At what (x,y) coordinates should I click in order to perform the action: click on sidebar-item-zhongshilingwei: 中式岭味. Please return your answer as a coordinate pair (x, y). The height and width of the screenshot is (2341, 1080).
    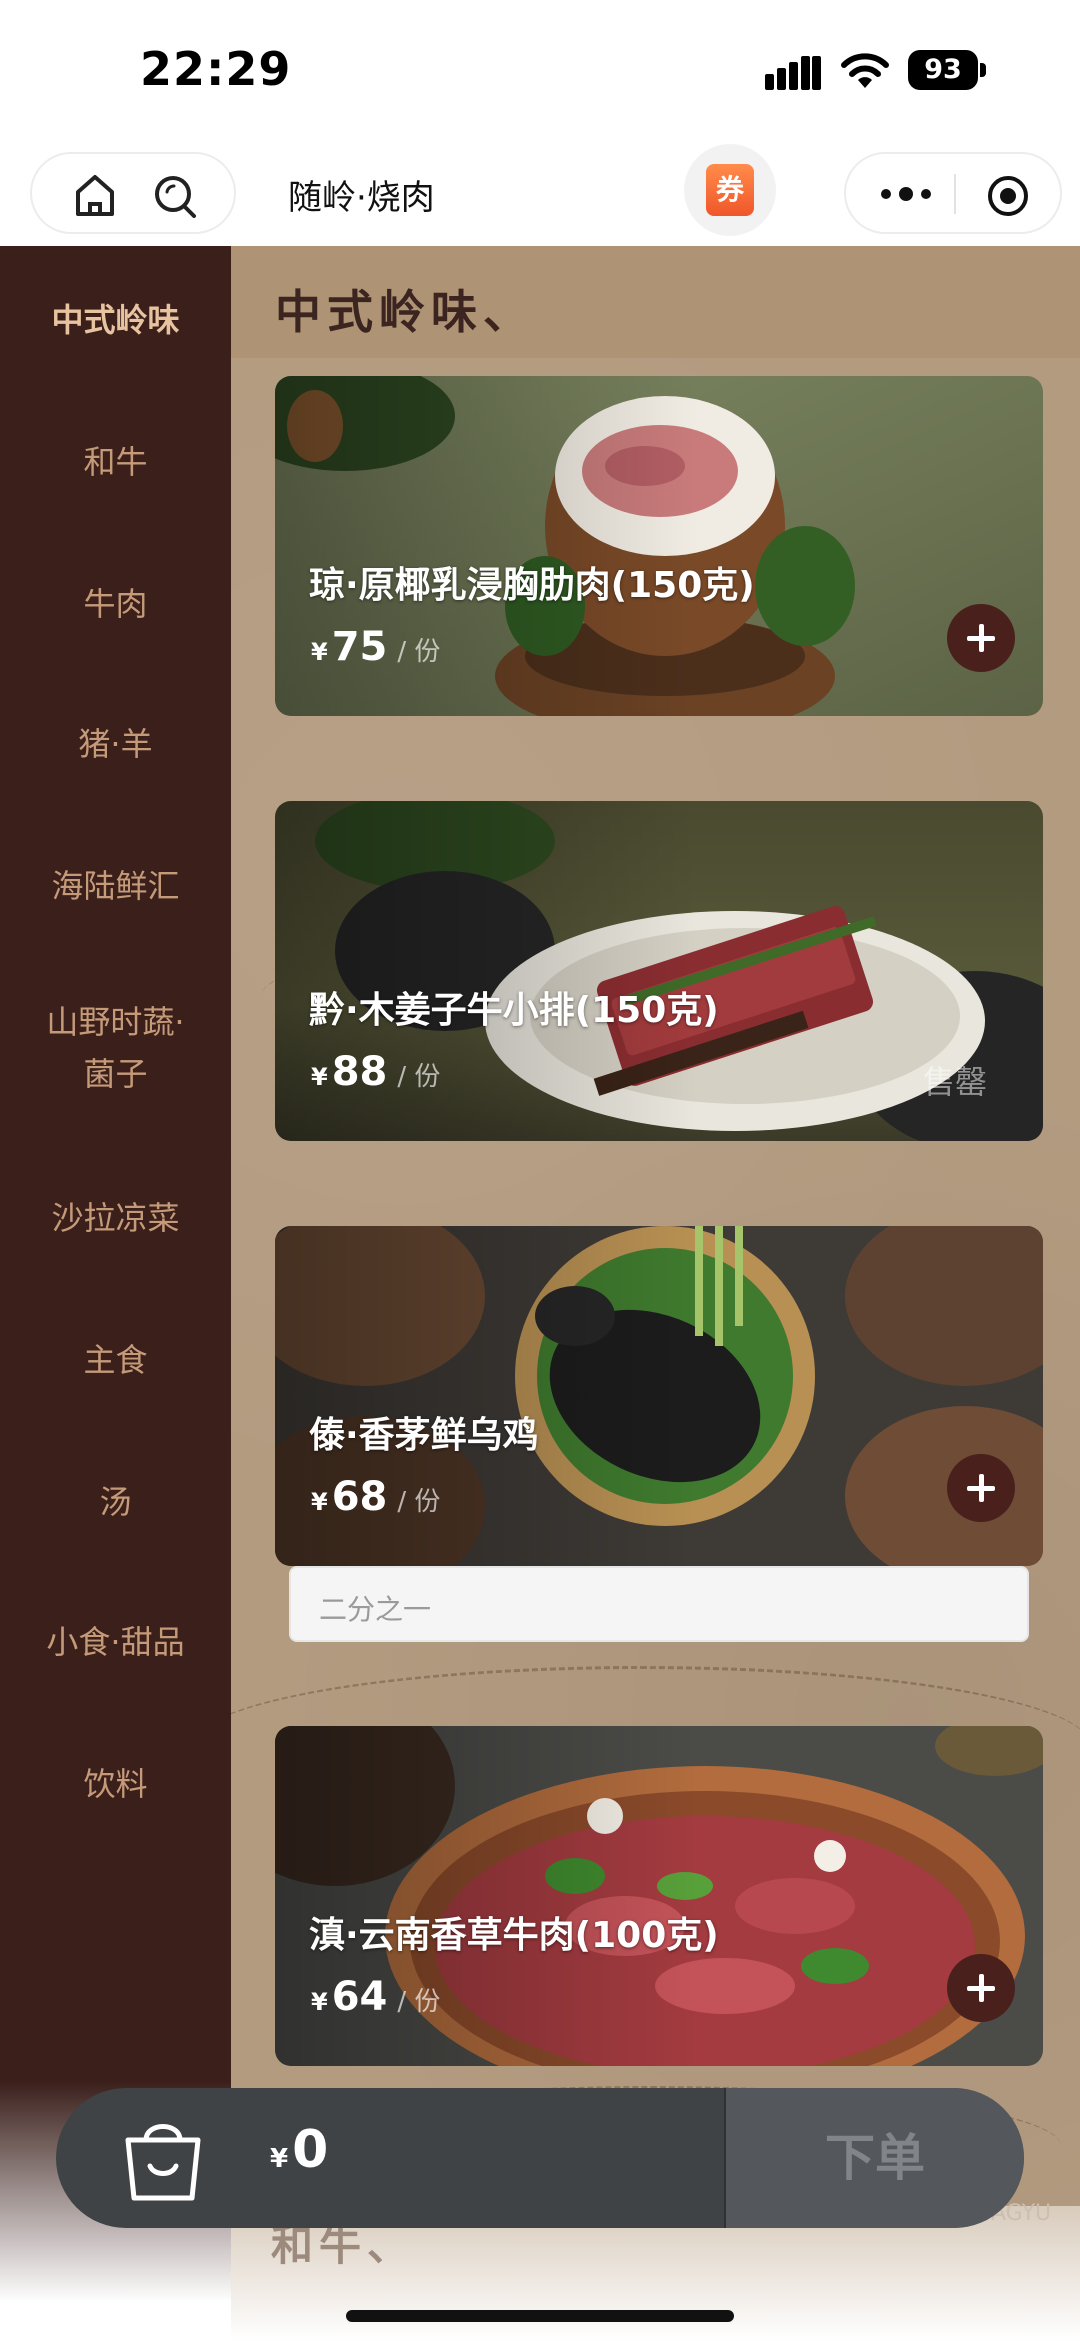
    Looking at the image, I should click on (115, 320).